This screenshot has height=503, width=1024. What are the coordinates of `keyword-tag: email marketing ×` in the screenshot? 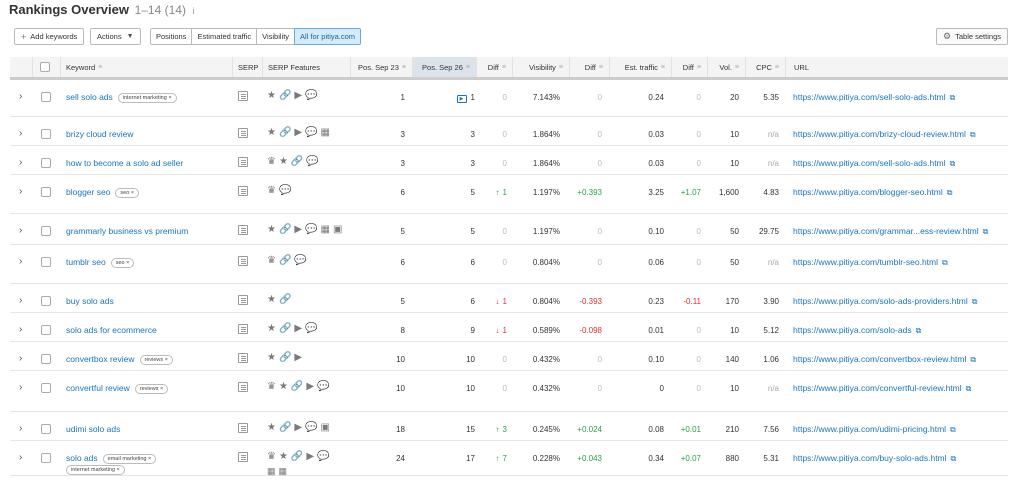 It's located at (129, 459).